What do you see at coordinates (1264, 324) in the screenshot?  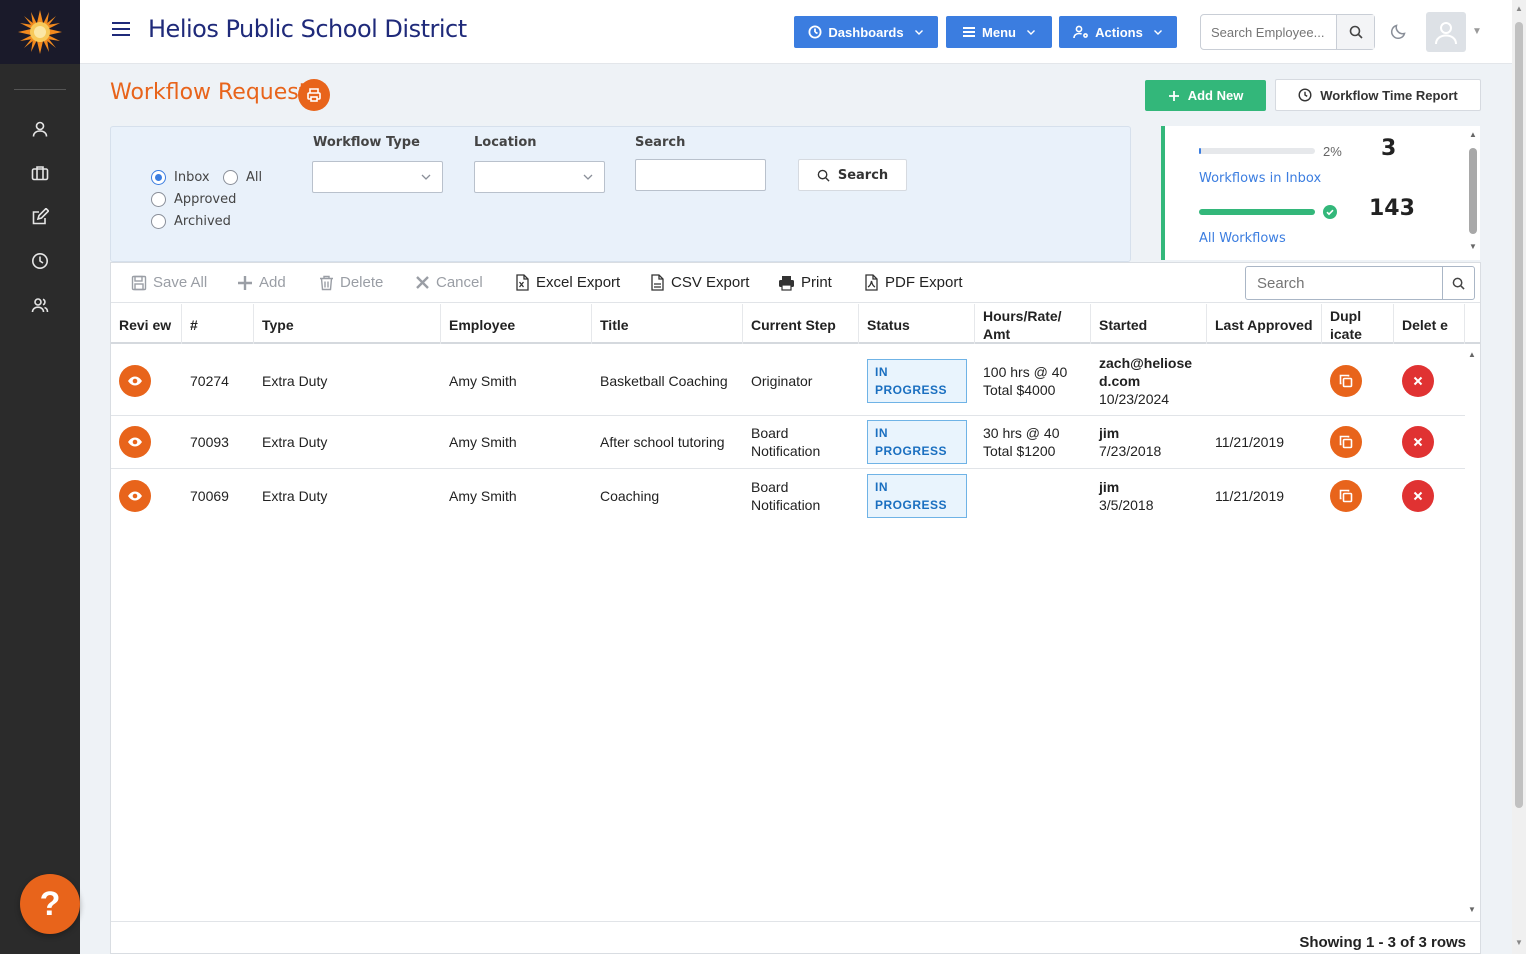 I see `column-header-last-approved: Last Approved` at bounding box center [1264, 324].